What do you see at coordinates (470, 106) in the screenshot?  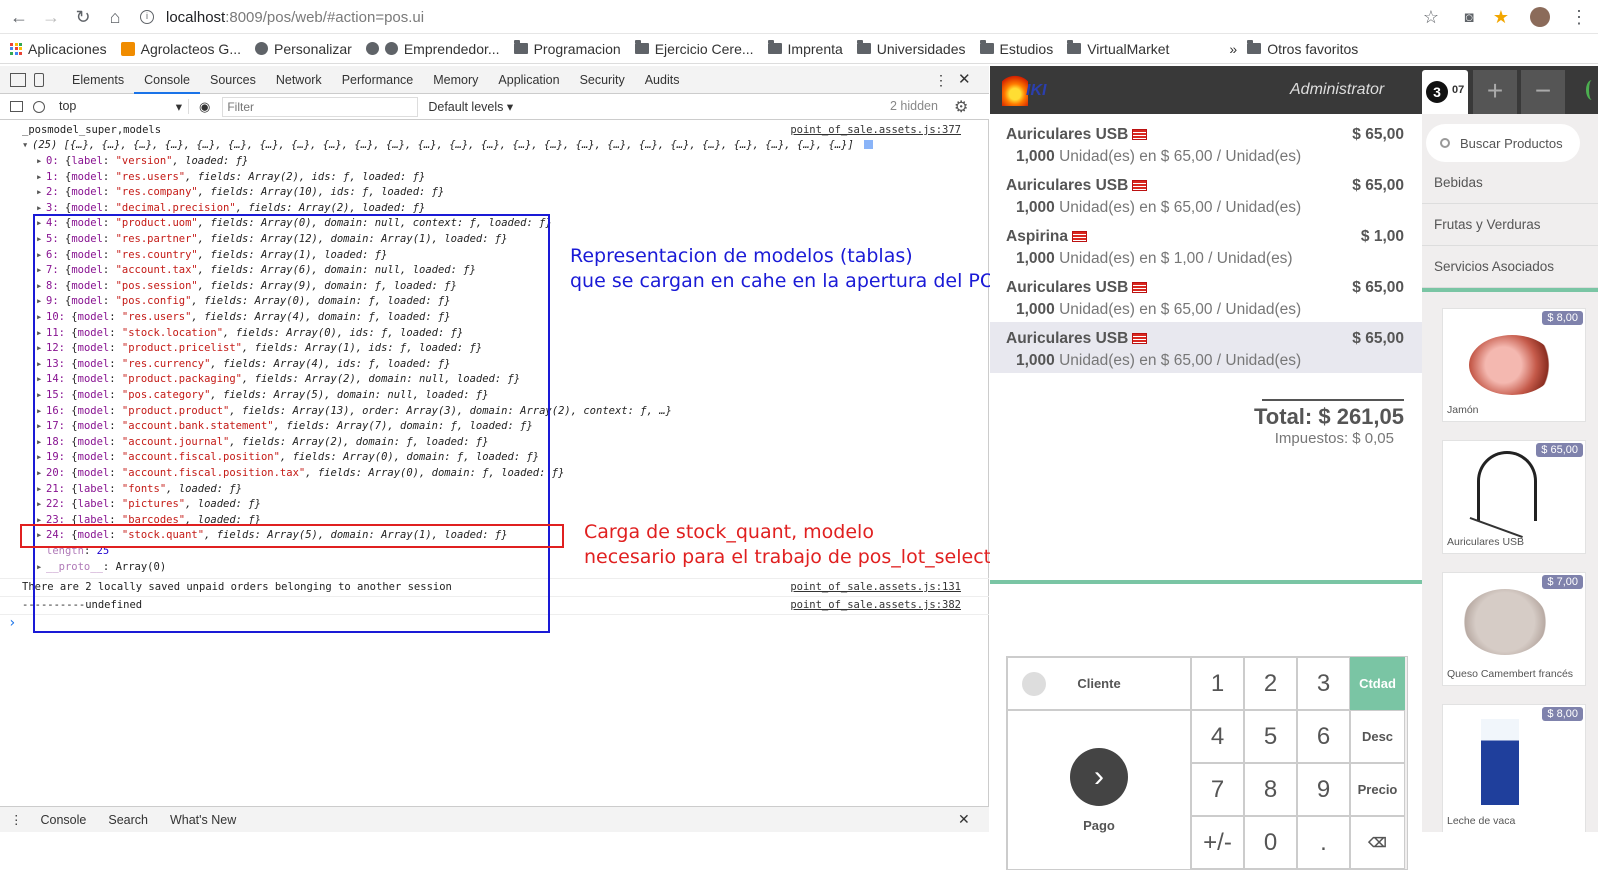 I see `log-levels-select: Default levels ▾` at bounding box center [470, 106].